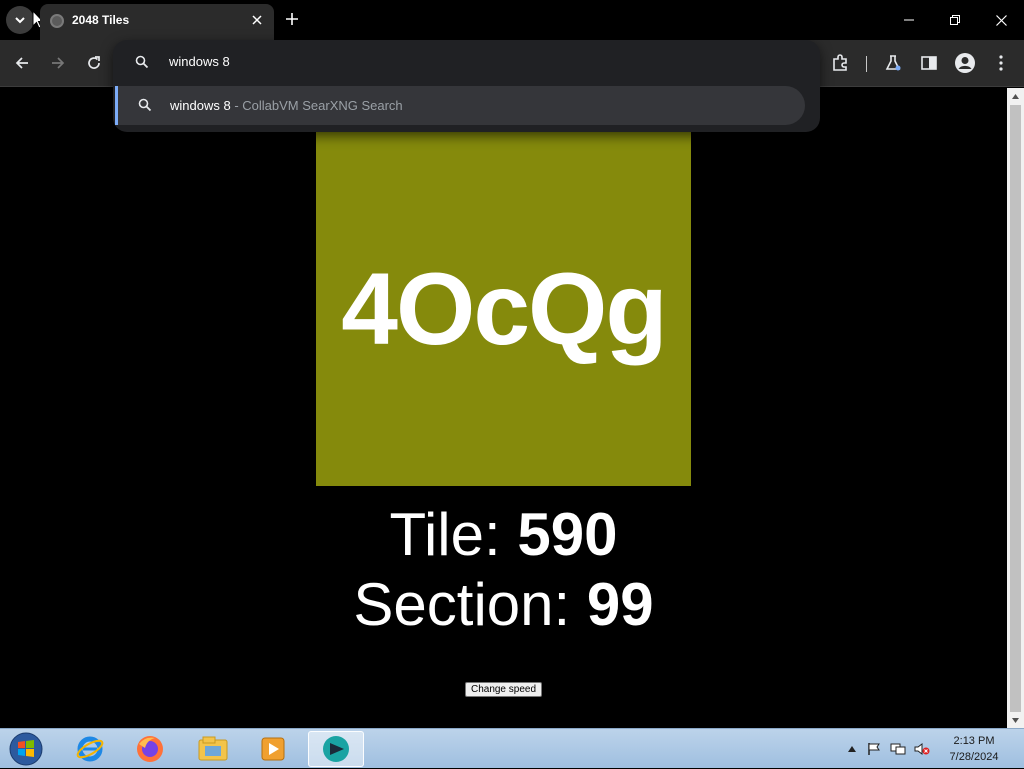 This screenshot has height=769, width=1024. I want to click on arrow-left-icon, so click(21, 63).